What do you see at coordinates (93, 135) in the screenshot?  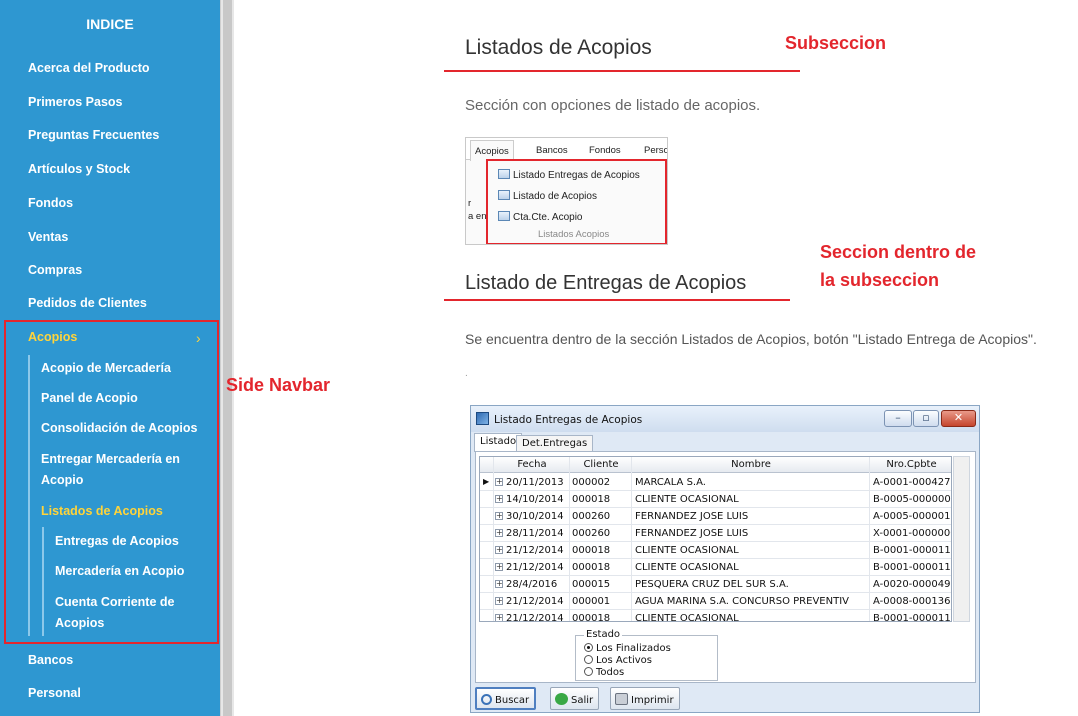 I see `sidebar-item-preguntas-frecuentes: Preguntas Frecuentes` at bounding box center [93, 135].